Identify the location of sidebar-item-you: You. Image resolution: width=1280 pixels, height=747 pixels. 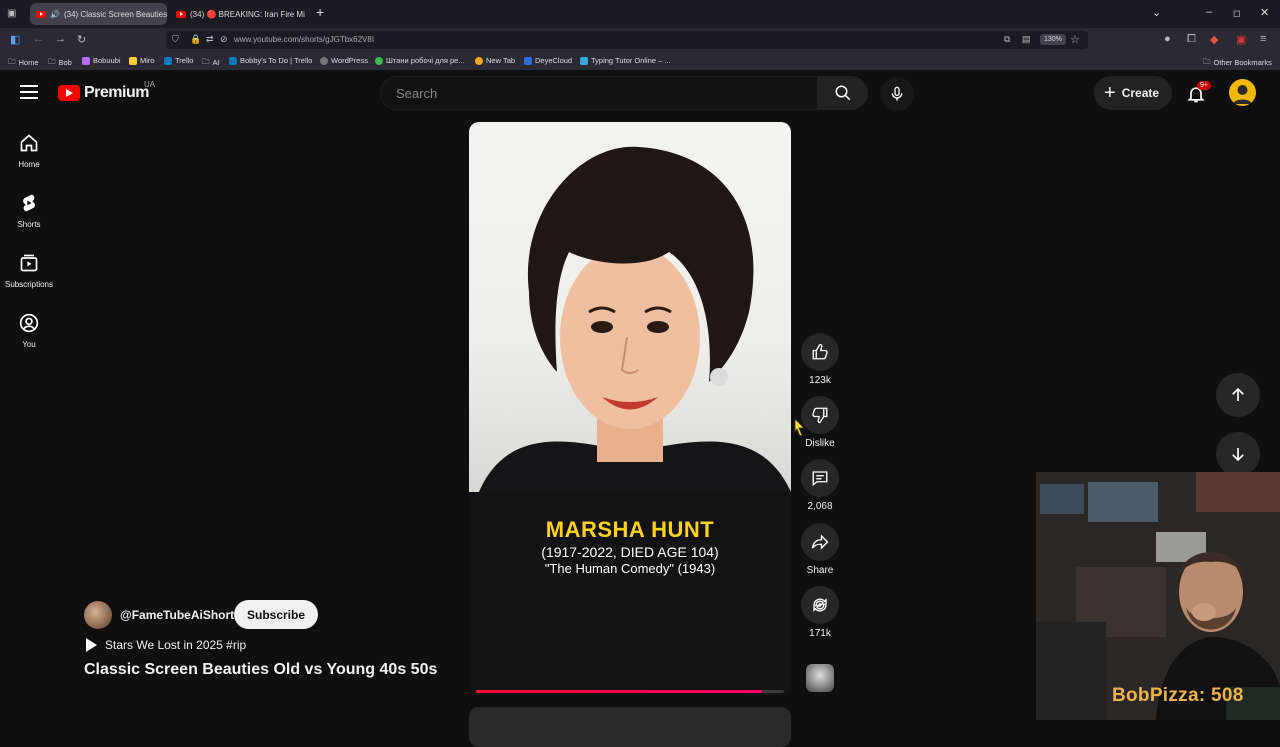
(29, 331).